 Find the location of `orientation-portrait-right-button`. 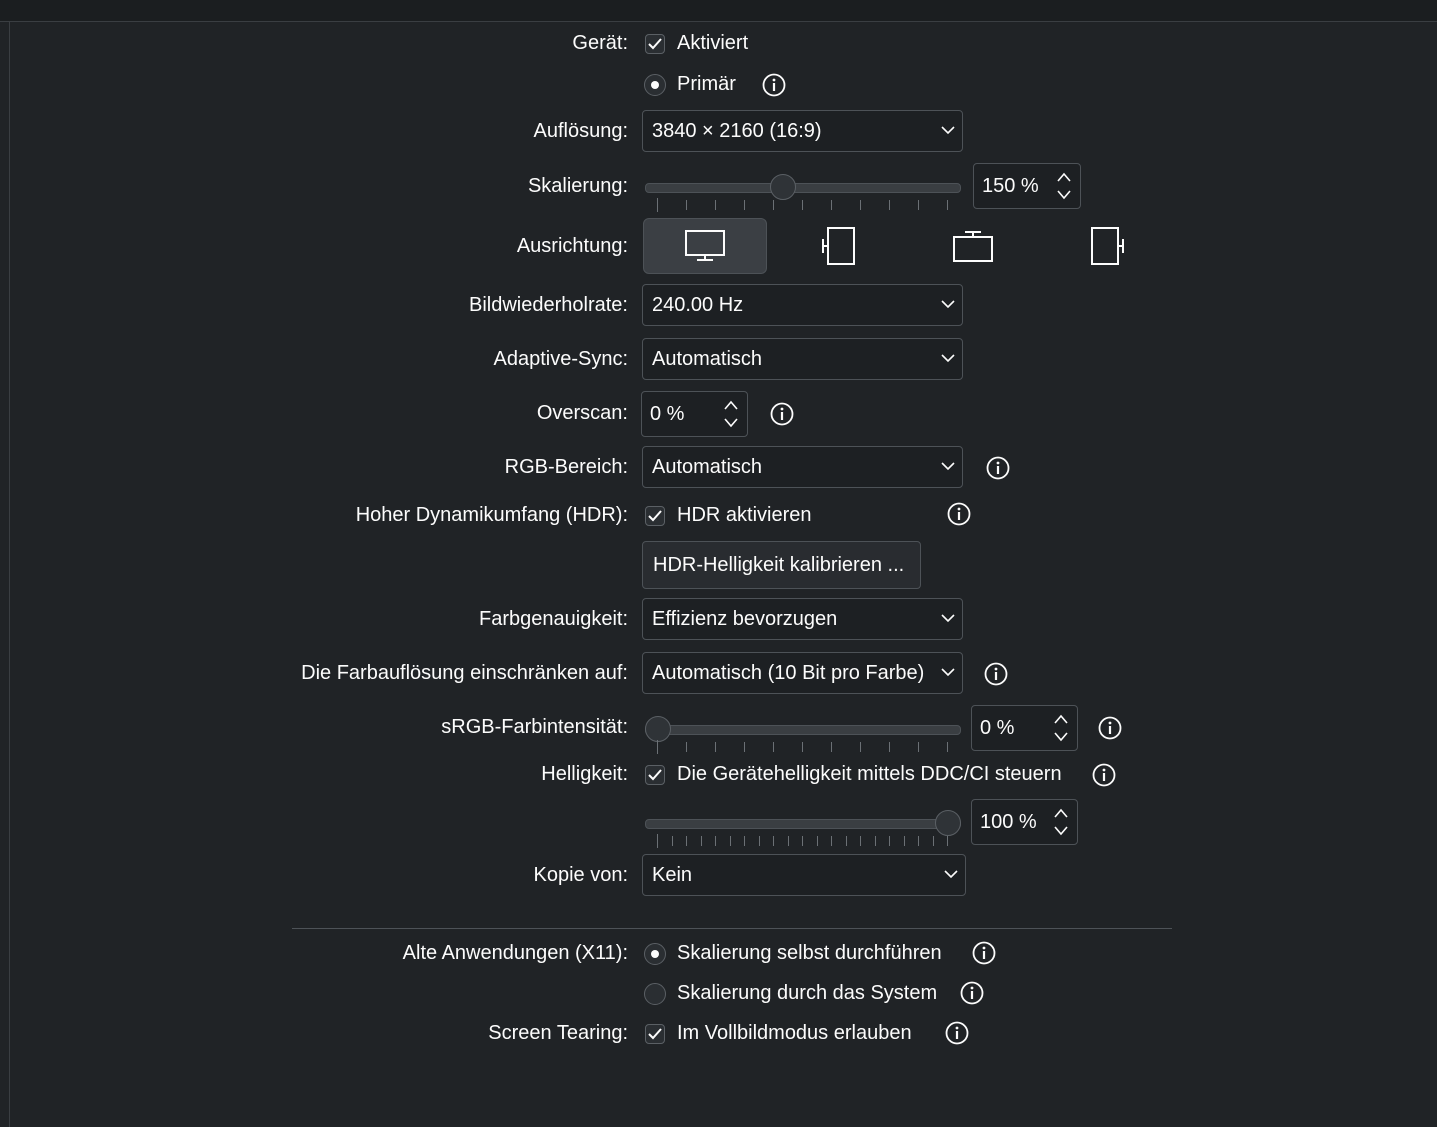

orientation-portrait-right-button is located at coordinates (1107, 246).